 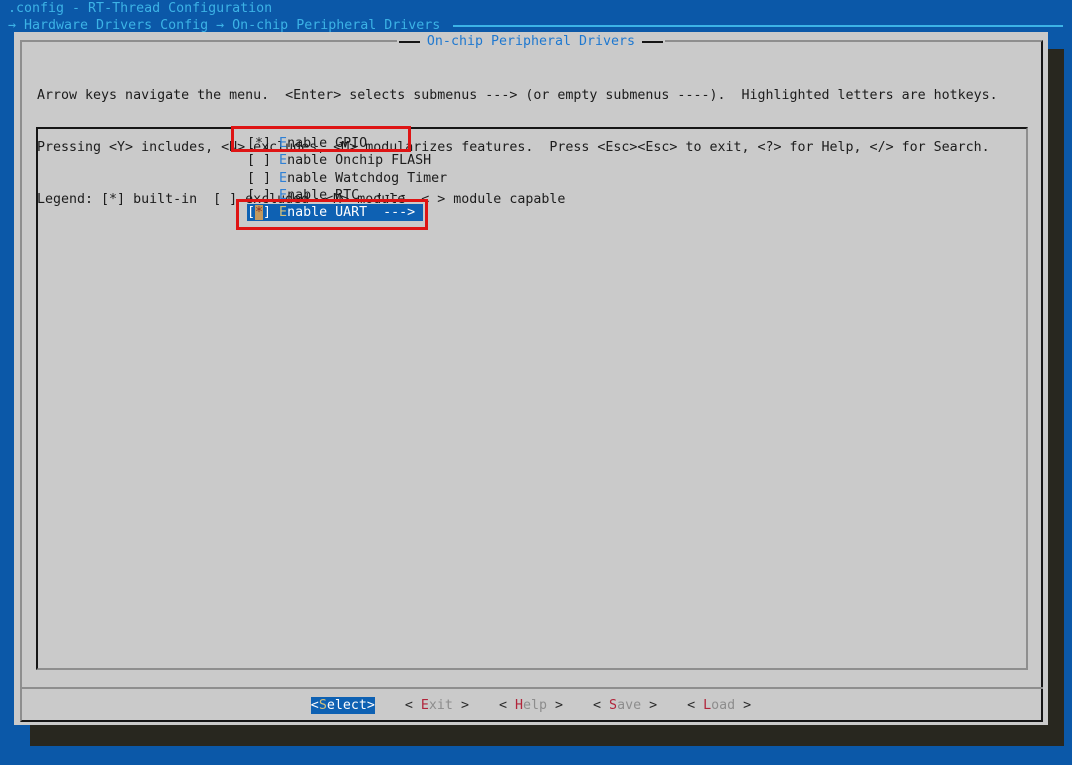 I want to click on button-label: elect, so click(x=346, y=705).